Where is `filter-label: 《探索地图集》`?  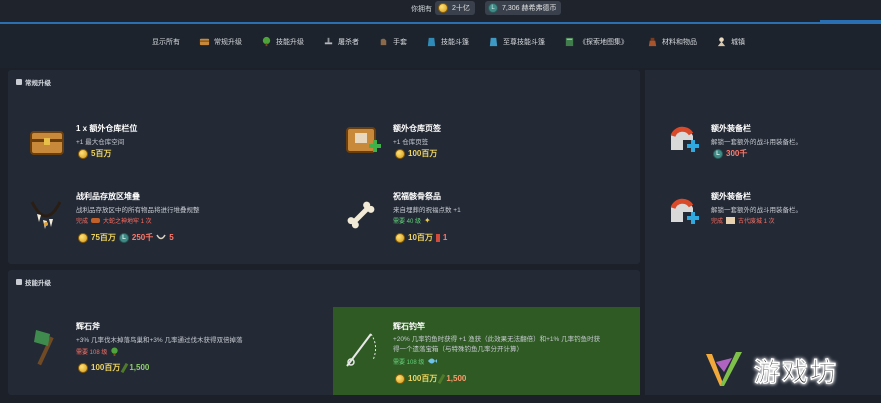
filter-label: 《探索地图集》 is located at coordinates (603, 42).